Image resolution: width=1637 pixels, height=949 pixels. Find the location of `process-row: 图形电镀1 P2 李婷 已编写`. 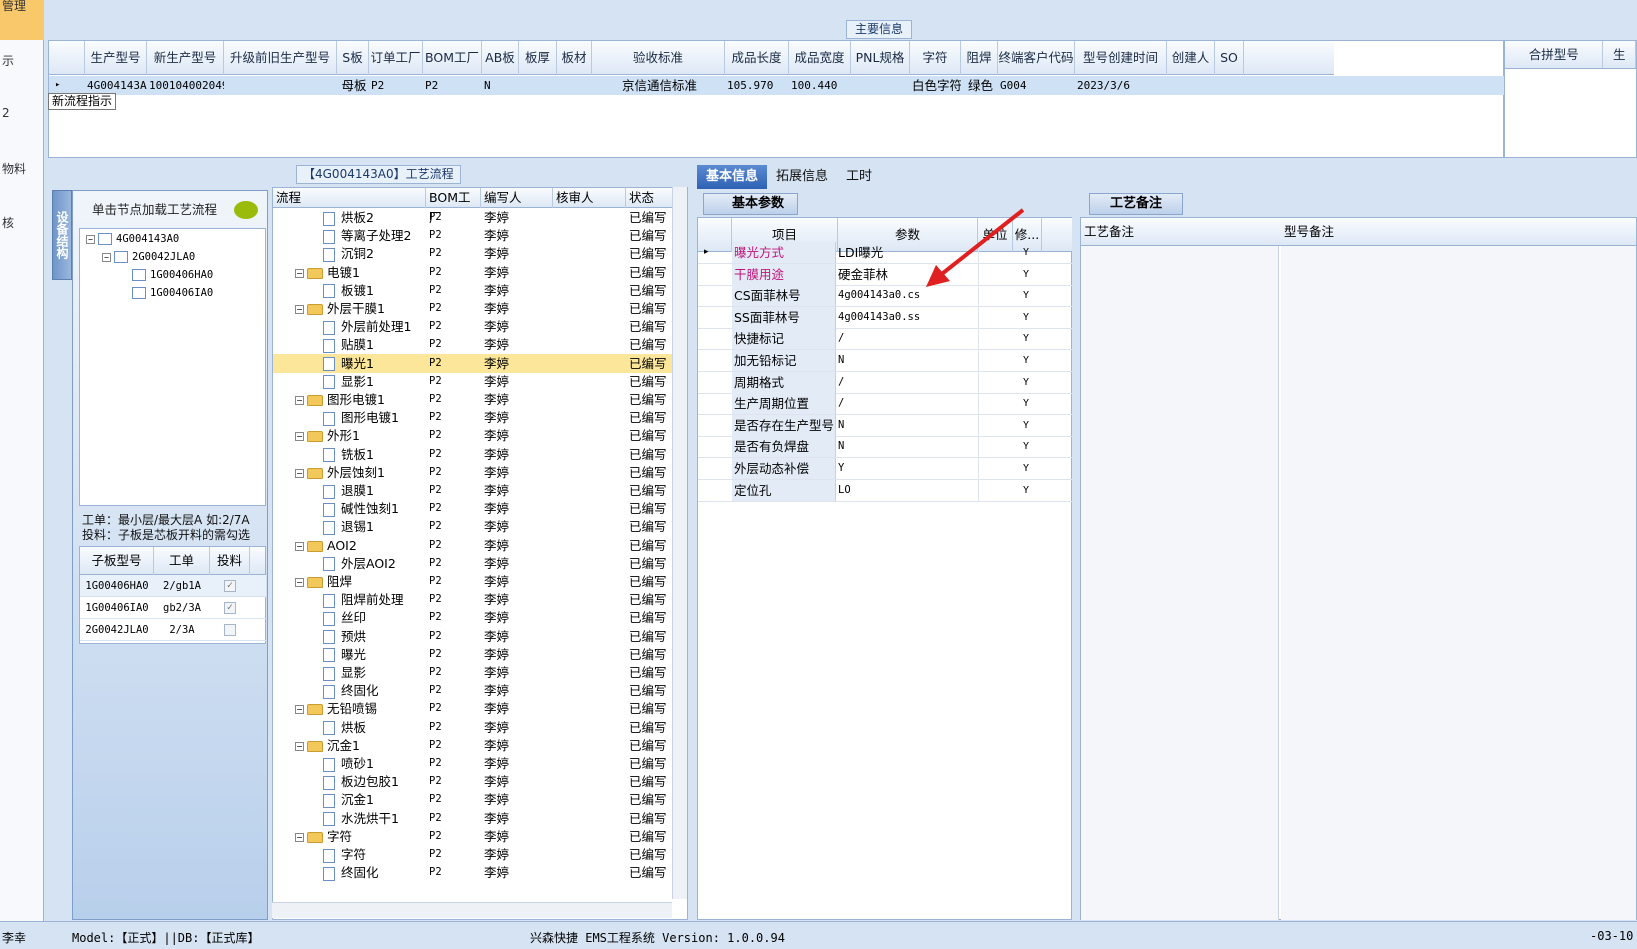

process-row: 图形电镀1 P2 李婷 已编写 is located at coordinates (473, 417).